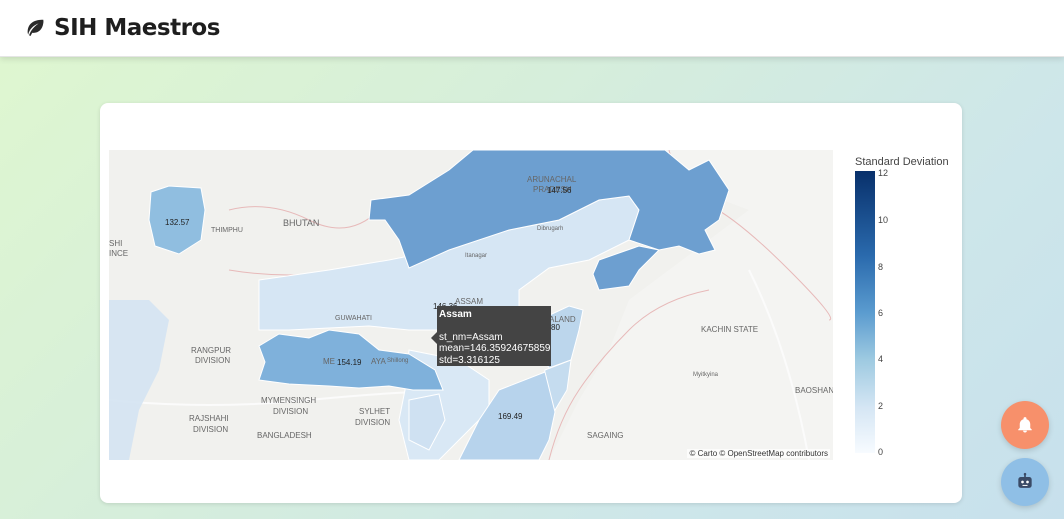 The image size is (1064, 519). What do you see at coordinates (552, 179) in the screenshot?
I see `label-arunachal: ARUNACHAL` at bounding box center [552, 179].